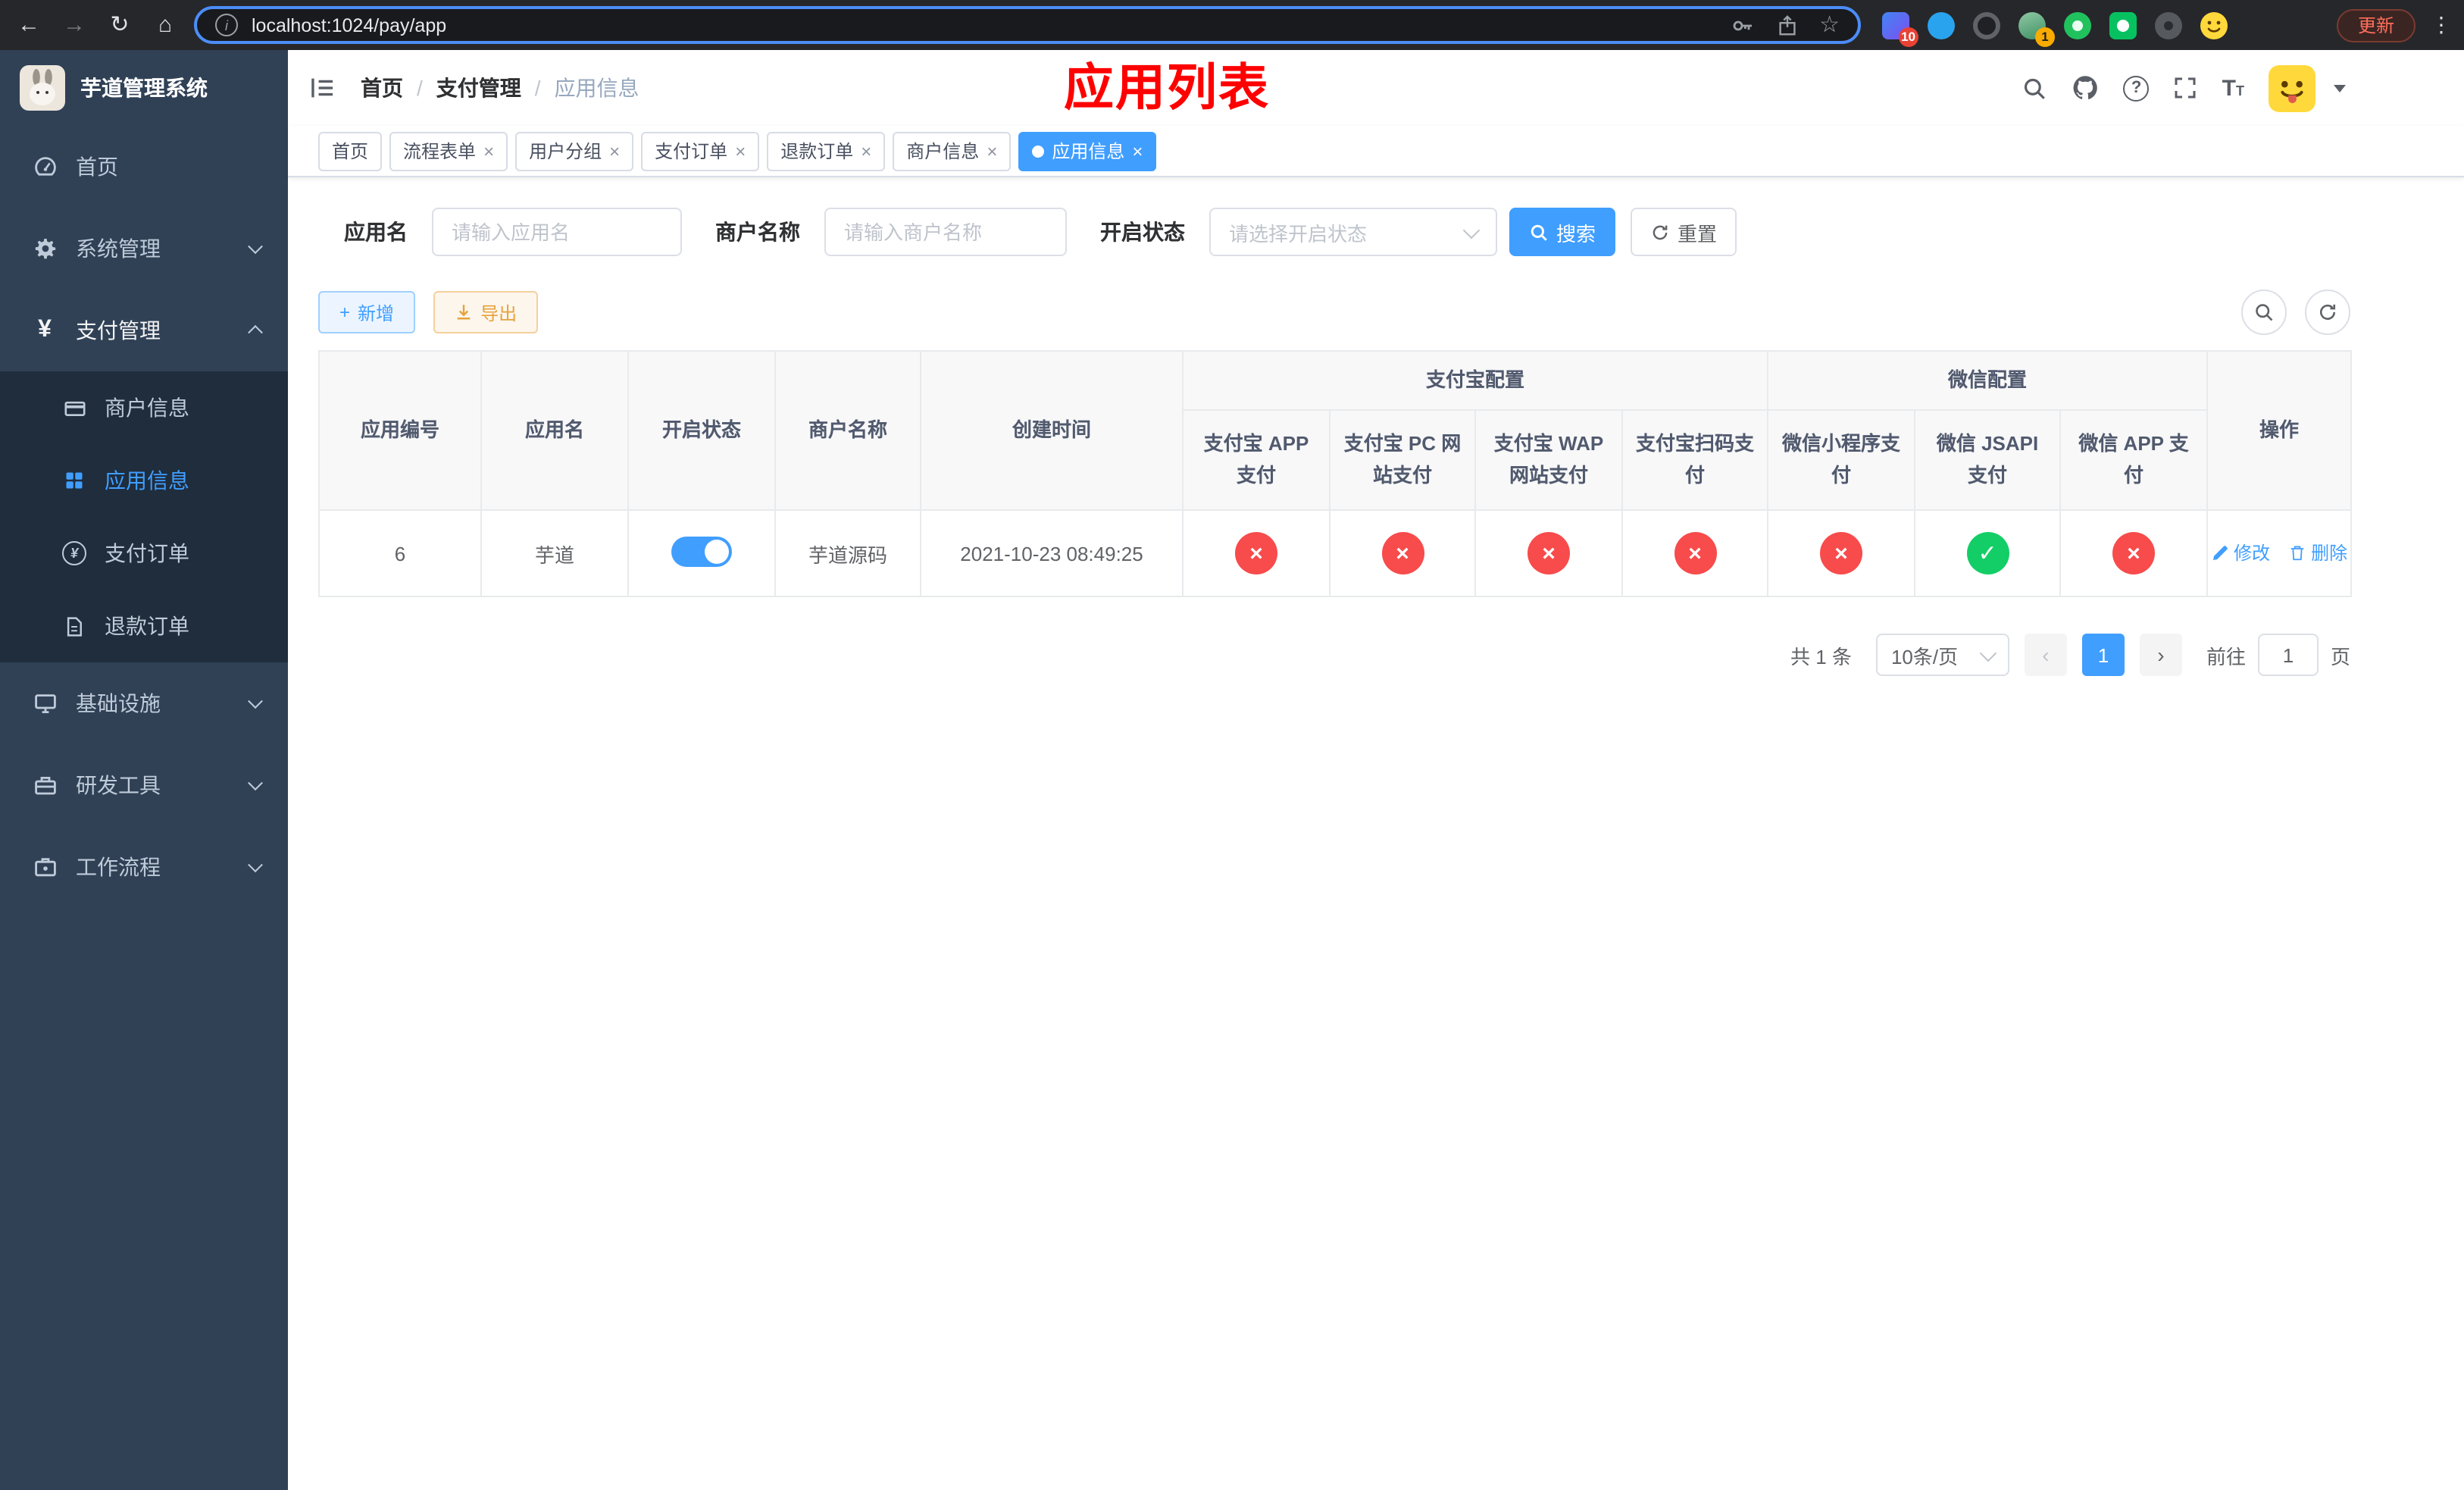 Image resolution: width=2464 pixels, height=1490 pixels. What do you see at coordinates (1256, 553) in the screenshot?
I see `alipay-app-disabled-icon: ×` at bounding box center [1256, 553].